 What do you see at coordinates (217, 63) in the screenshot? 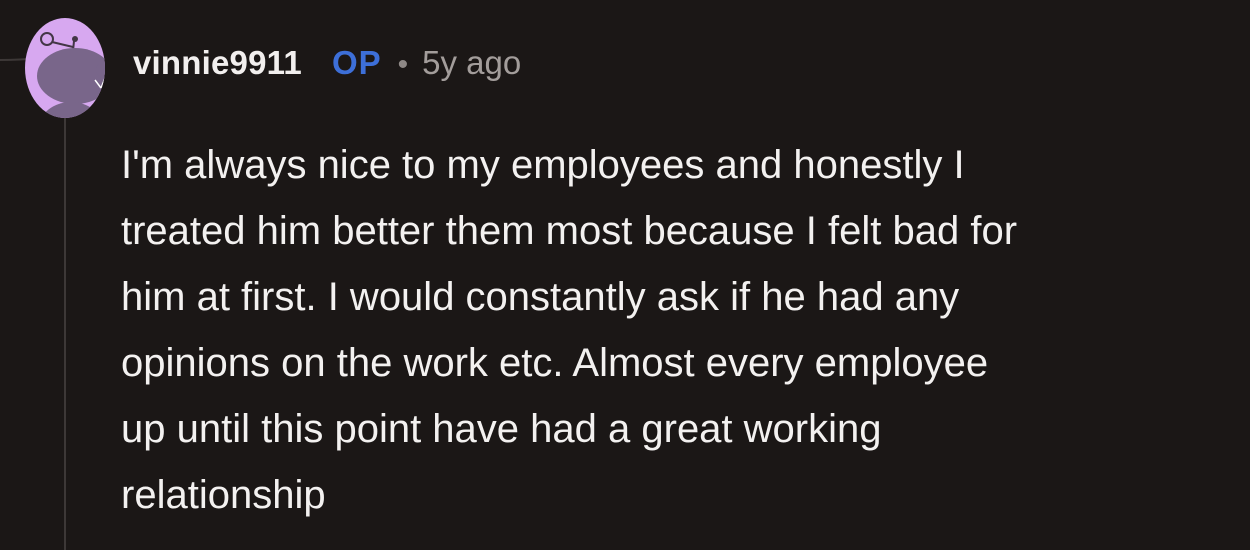
I see `author-username: vinnie9911` at bounding box center [217, 63].